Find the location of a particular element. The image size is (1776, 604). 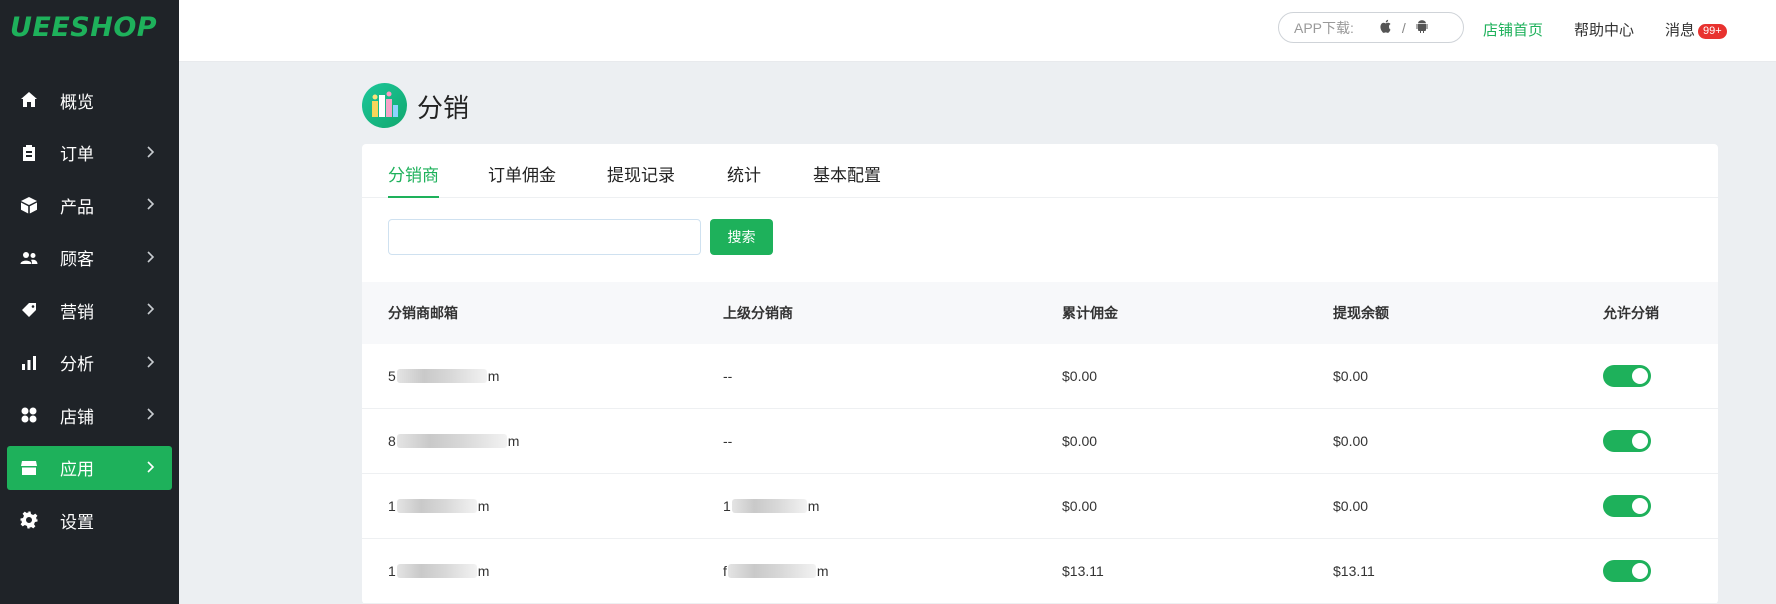

header-parent: 上级分销商 is located at coordinates (758, 313).